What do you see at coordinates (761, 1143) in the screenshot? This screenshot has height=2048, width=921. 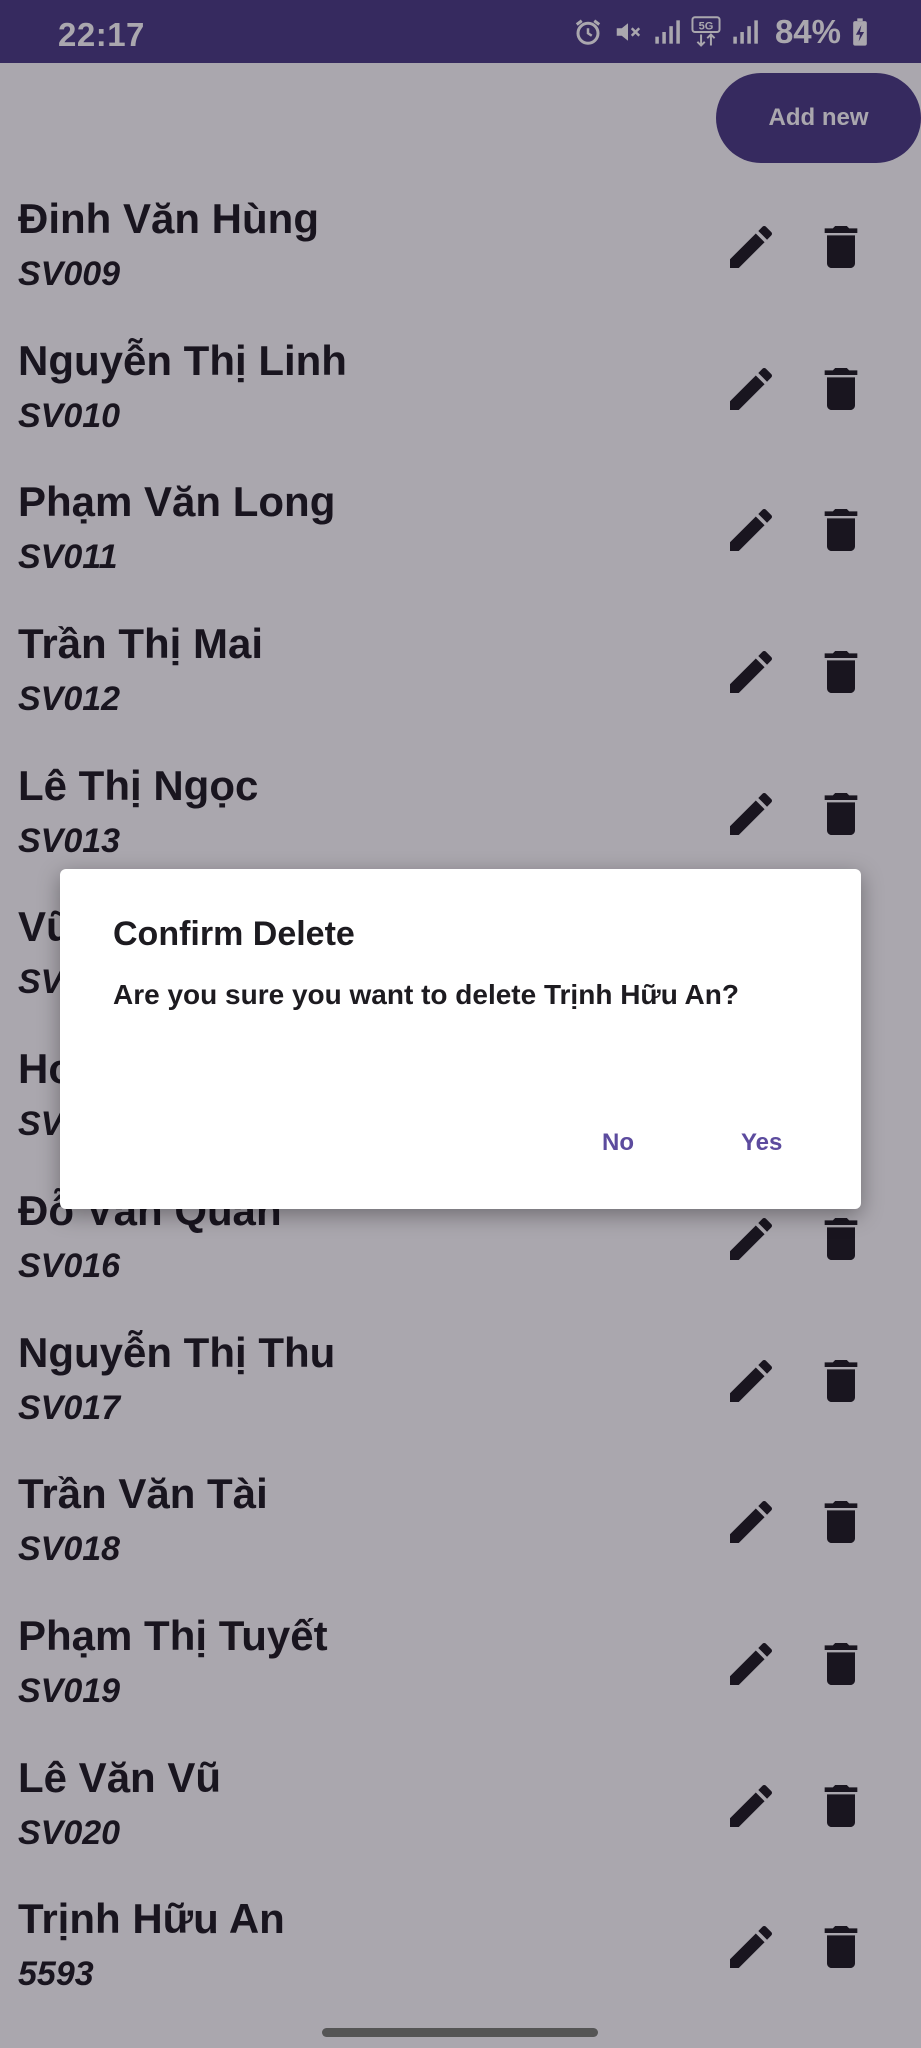 I see `yes-button: Yes` at bounding box center [761, 1143].